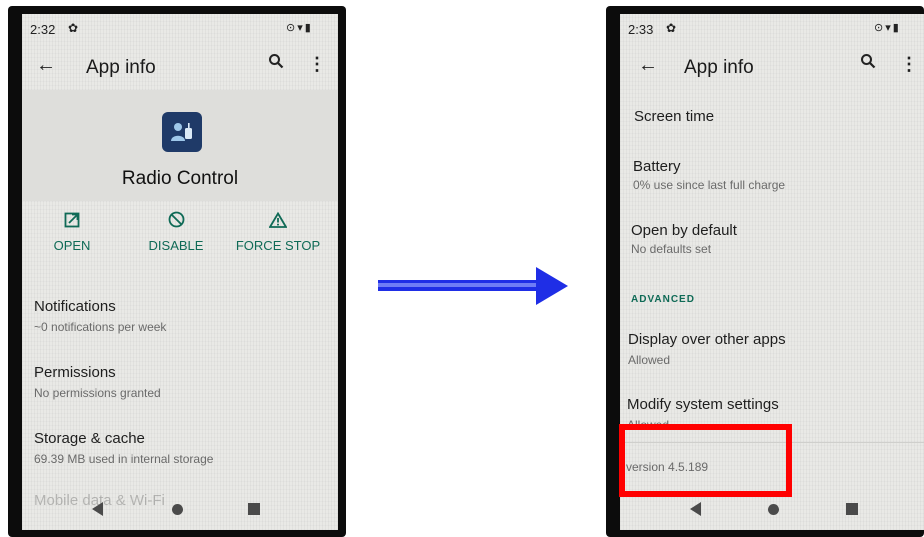  Describe the element at coordinates (180, 28) in the screenshot. I see `status-bar: 2:32 ✿ ⊙▾▮` at that location.